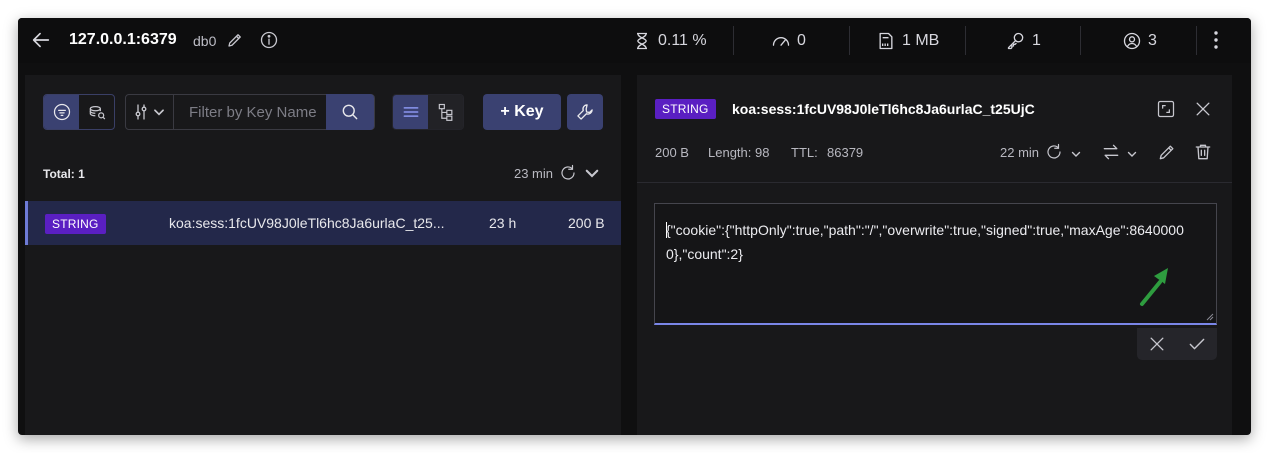  What do you see at coordinates (557, 173) in the screenshot?
I see `refresh-control: 23 min` at bounding box center [557, 173].